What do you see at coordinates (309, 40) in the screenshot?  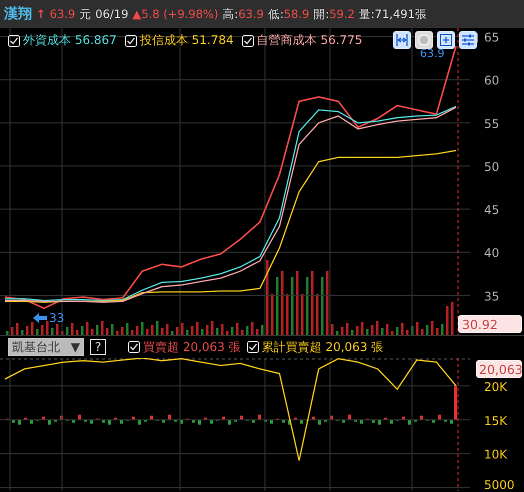 I see `legend-label: 自營商成本 56.775` at bounding box center [309, 40].